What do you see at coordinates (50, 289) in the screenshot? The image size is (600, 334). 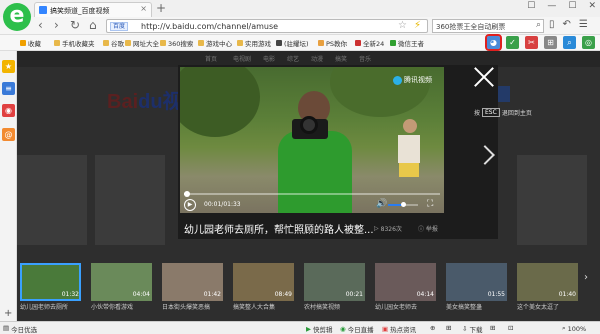 I see `video-thumbnail: 01:32 幼儿园老师去厕所` at bounding box center [50, 289].